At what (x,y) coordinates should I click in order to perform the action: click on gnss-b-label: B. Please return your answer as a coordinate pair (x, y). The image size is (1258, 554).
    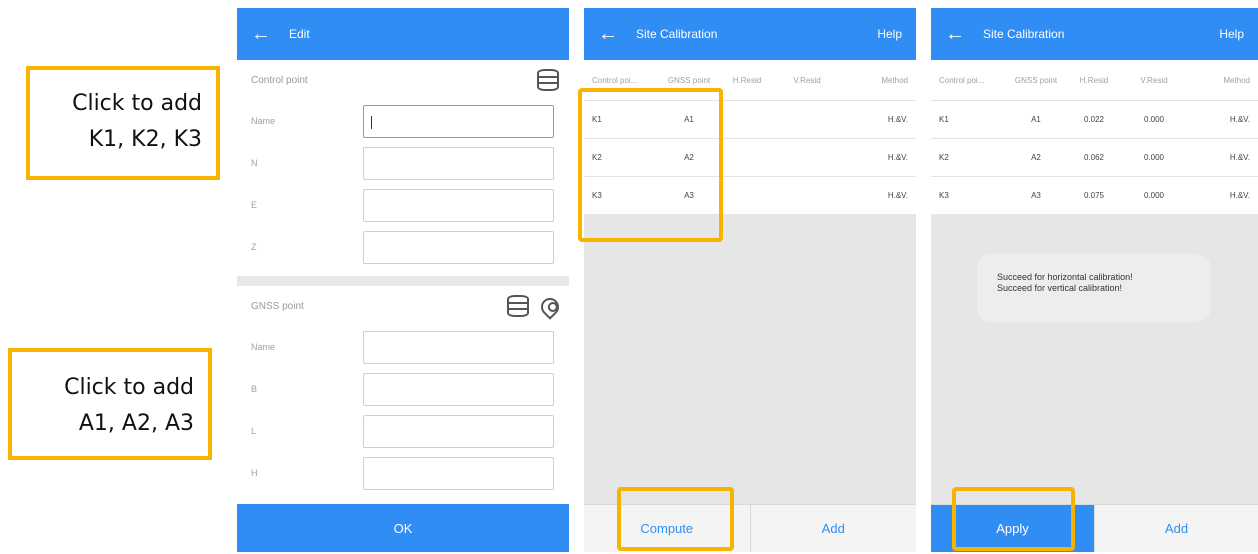
    Looking at the image, I should click on (254, 389).